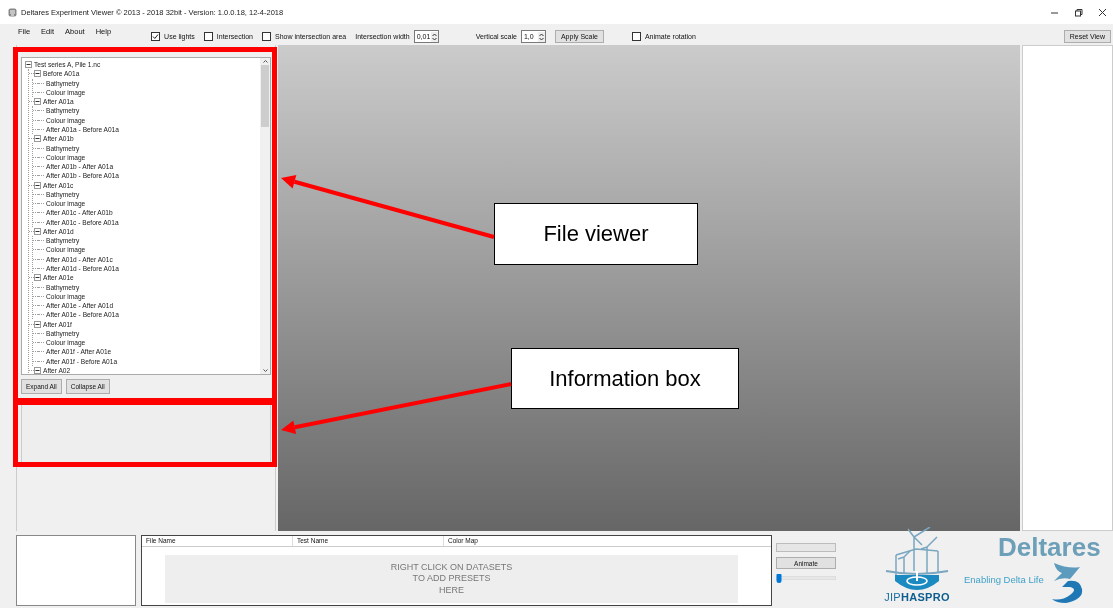 This screenshot has height=608, width=1113. Describe the element at coordinates (1078, 12) in the screenshot. I see `restore-icon` at that location.